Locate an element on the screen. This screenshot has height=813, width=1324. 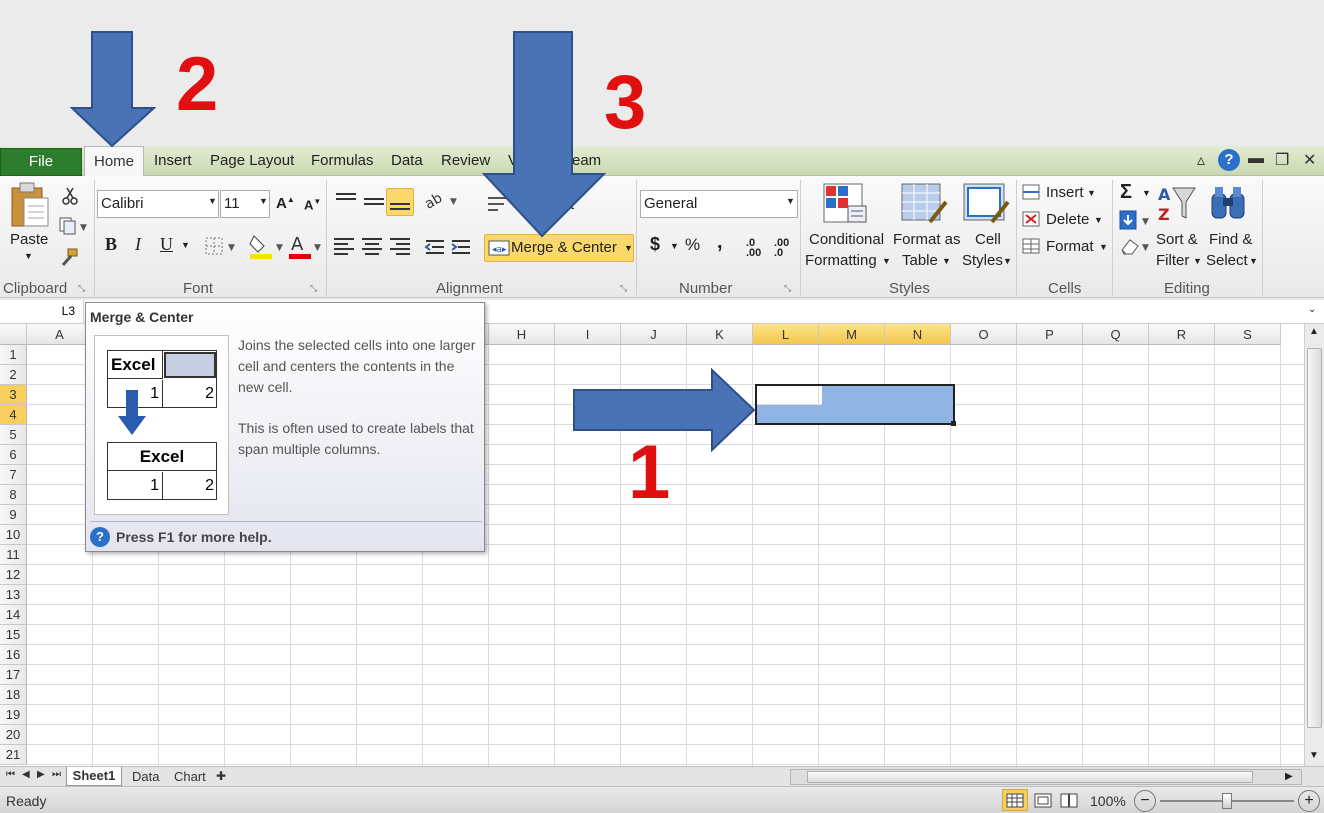
column-header-m: M is located at coordinates (852, 334).